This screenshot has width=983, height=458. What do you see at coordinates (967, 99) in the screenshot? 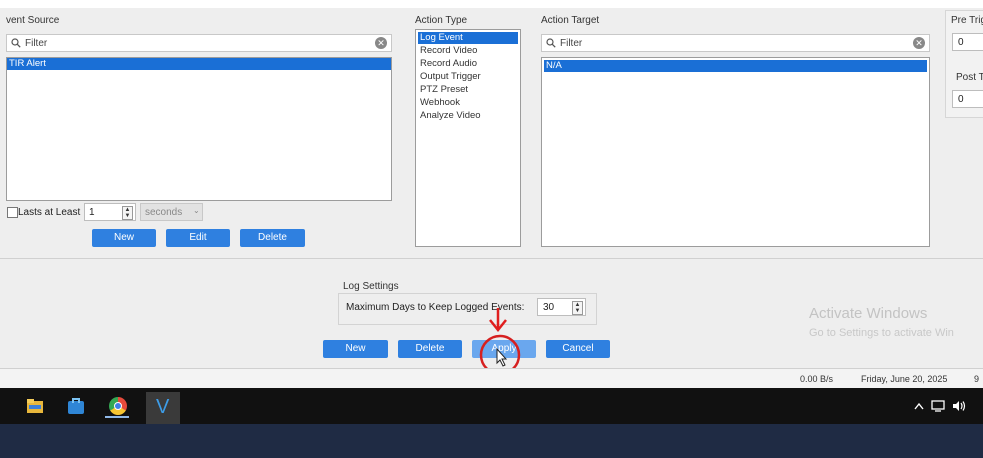
I see `post-trigger-field: 0` at bounding box center [967, 99].